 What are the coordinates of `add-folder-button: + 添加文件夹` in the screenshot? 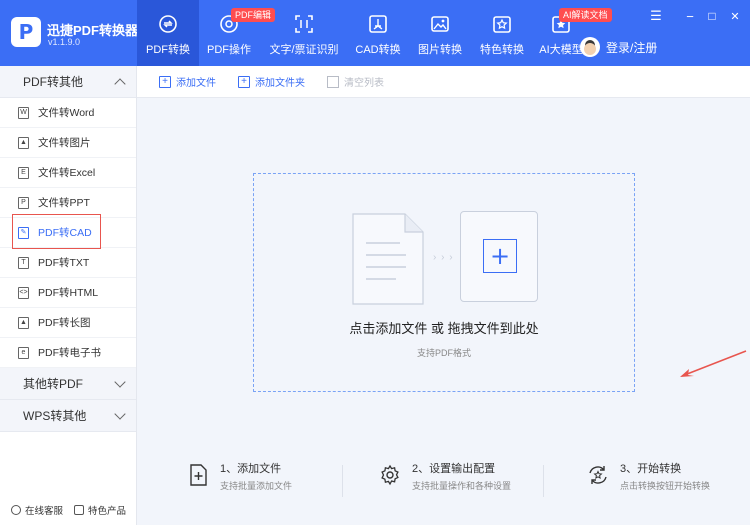 It's located at (271, 81).